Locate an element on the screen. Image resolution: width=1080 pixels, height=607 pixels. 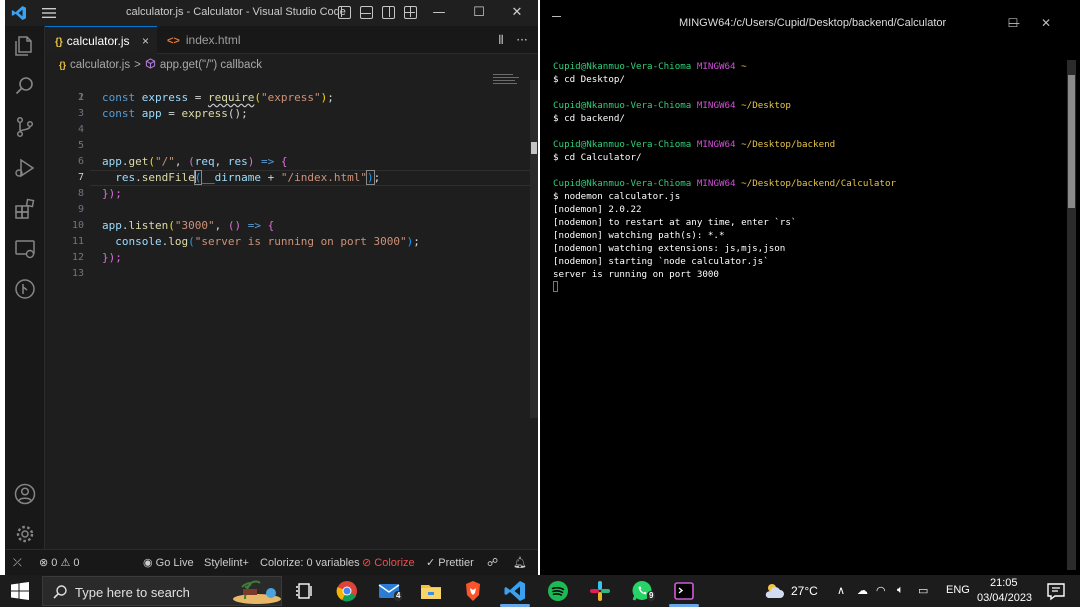
file-explorer-icon is located at coordinates (431, 591).